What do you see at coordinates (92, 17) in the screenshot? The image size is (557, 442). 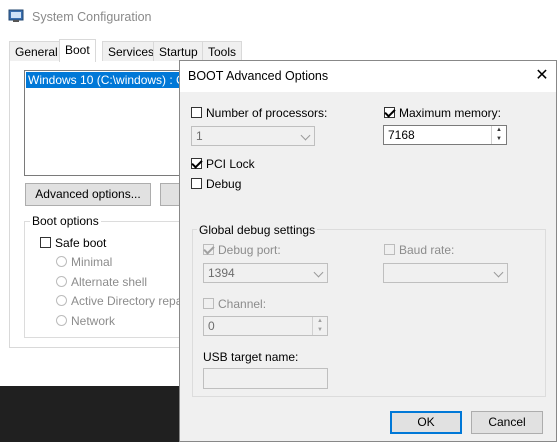 I see `window-title: System Configuration` at bounding box center [92, 17].